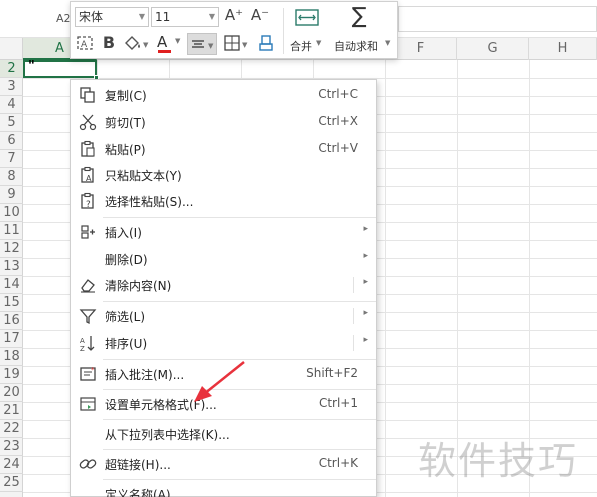 This screenshot has width=597, height=497. I want to click on font-name-select: 宋体 ▼, so click(112, 17).